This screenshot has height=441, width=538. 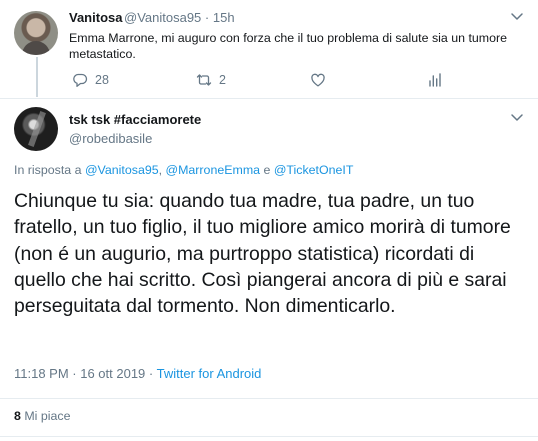 I want to click on reply-count: 28, so click(x=102, y=80).